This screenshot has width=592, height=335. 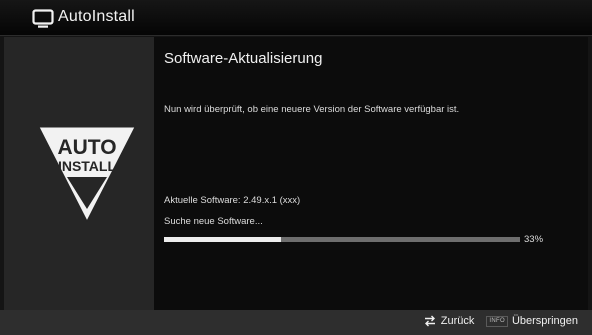 What do you see at coordinates (458, 321) in the screenshot?
I see `back-button: Zurück` at bounding box center [458, 321].